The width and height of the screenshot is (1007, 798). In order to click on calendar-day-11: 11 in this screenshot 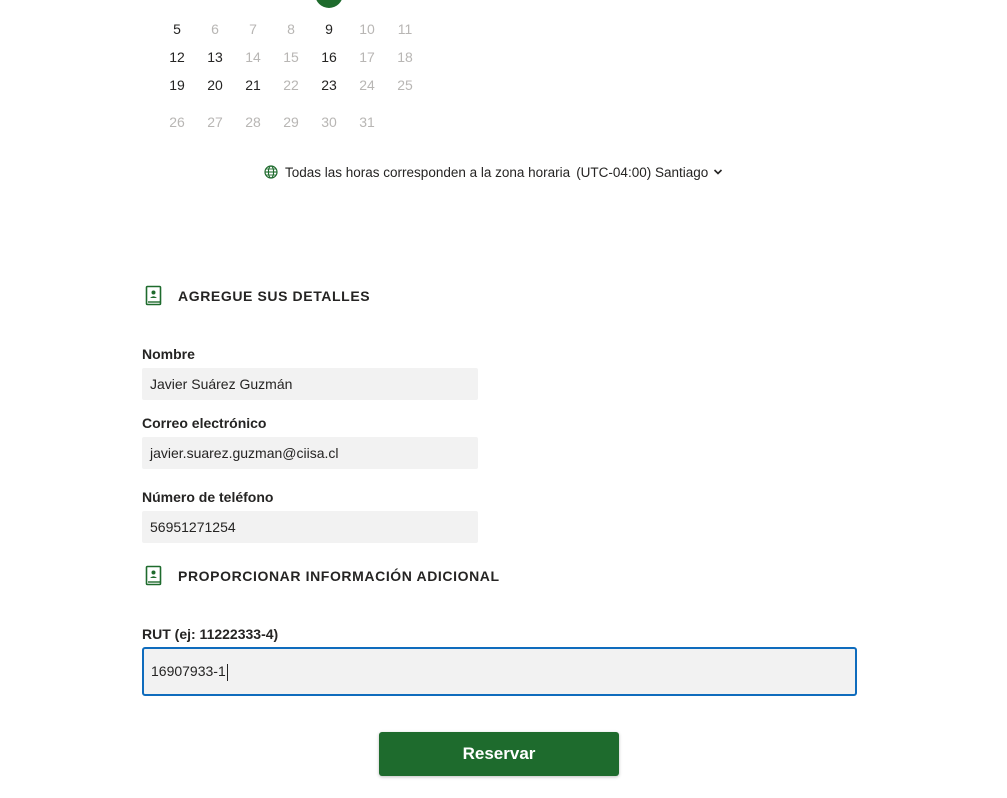, I will do `click(405, 29)`.